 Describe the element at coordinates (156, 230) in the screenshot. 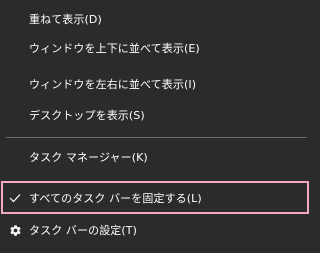

I see `menu-item-taskbar-settings: タスク バーの設定(T)` at that location.